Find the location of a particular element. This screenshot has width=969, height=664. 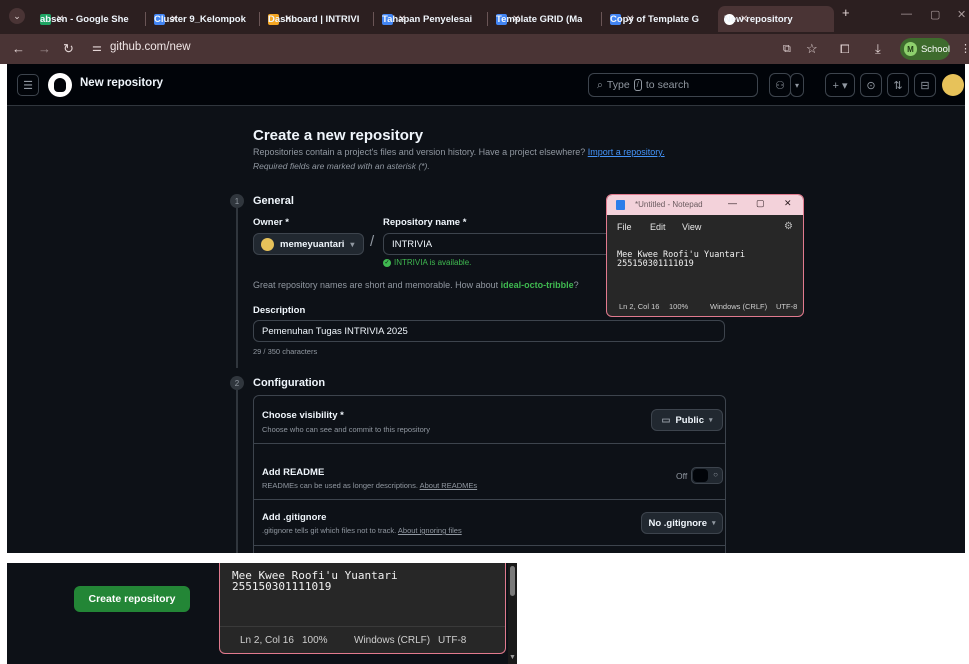

tab-cluster: Cluster 9_Kelompok ✕ is located at coordinates (202, 19).